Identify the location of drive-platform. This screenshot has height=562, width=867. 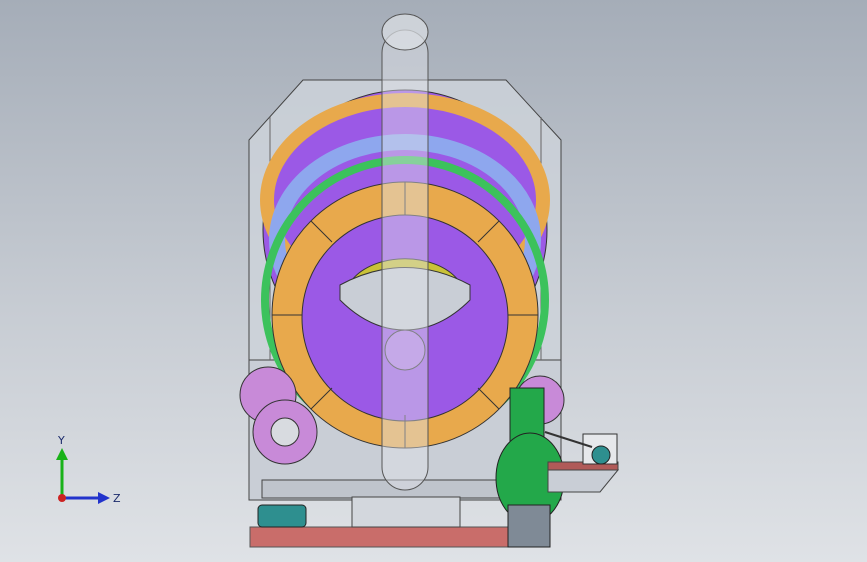
(583, 481).